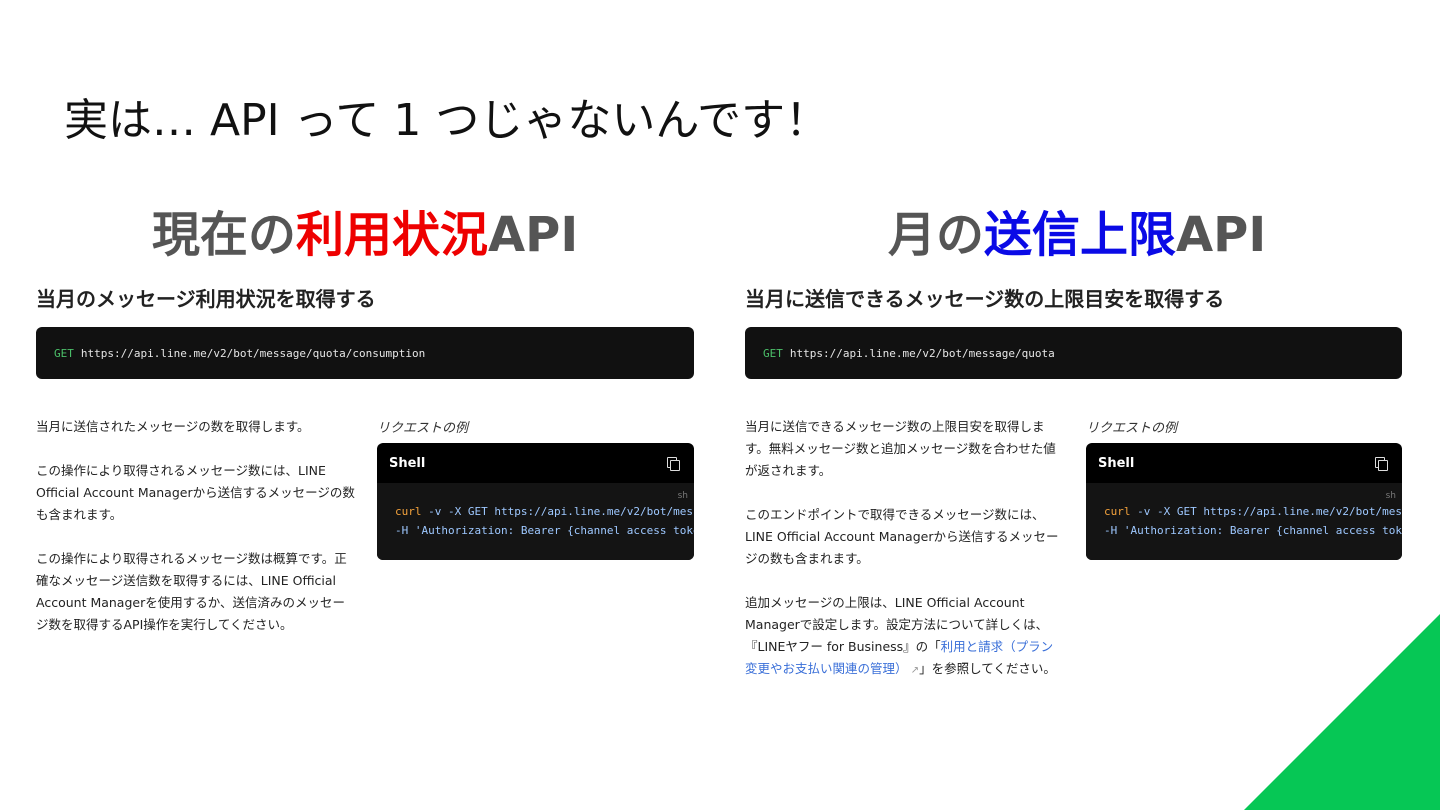  Describe the element at coordinates (1080, 235) in the screenshot. I see `heading-highlight-blue: 送信上限` at that location.